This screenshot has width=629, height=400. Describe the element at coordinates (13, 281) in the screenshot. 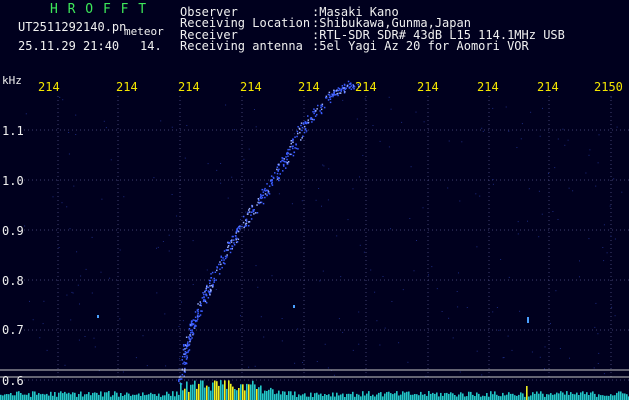

I see `y-tick: 0.8` at that location.